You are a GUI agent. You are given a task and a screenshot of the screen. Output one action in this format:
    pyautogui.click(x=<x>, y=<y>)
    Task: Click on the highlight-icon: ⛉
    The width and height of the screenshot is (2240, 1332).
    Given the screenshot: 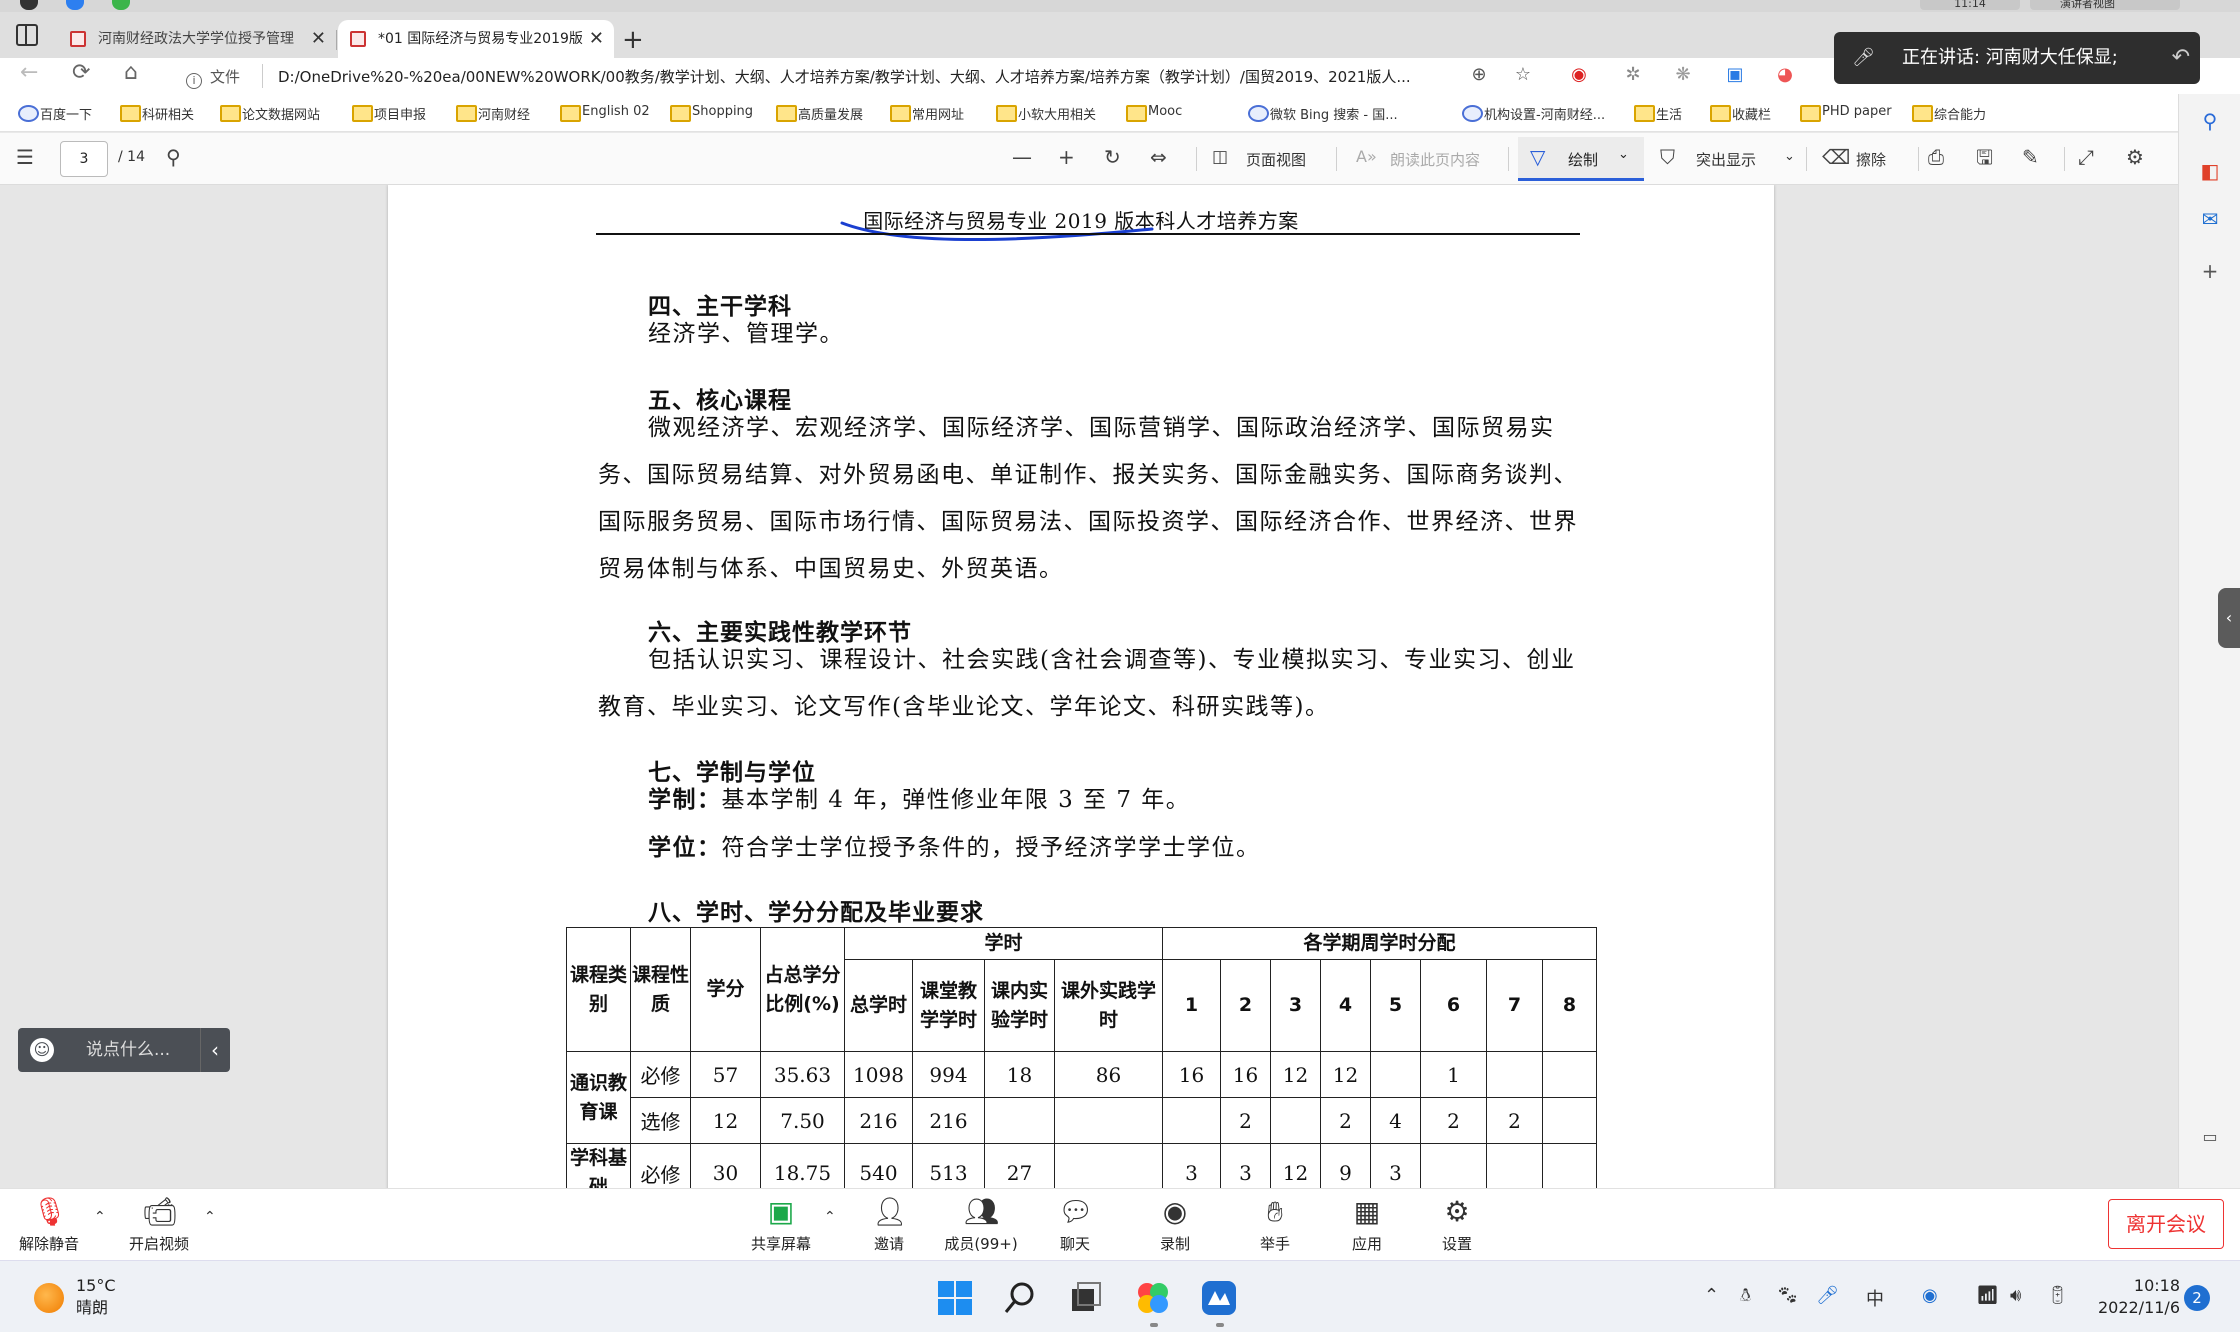 What is the action you would take?
    pyautogui.click(x=1667, y=157)
    